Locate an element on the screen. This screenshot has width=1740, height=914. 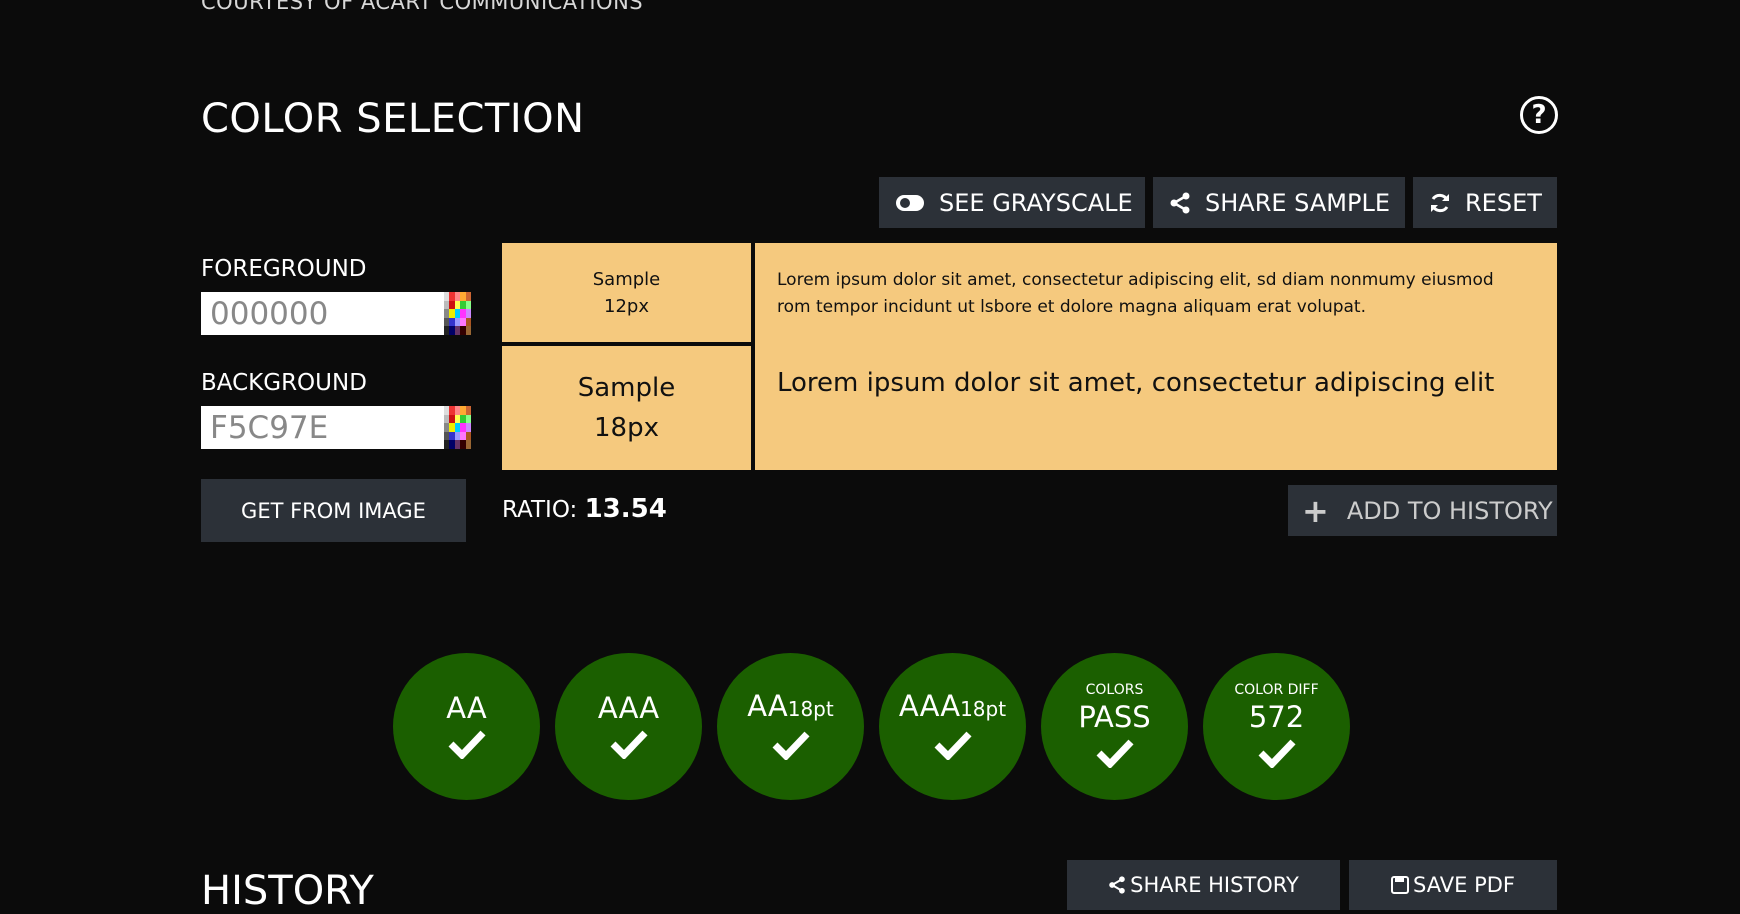
result-label: AA18pt is located at coordinates (790, 707).